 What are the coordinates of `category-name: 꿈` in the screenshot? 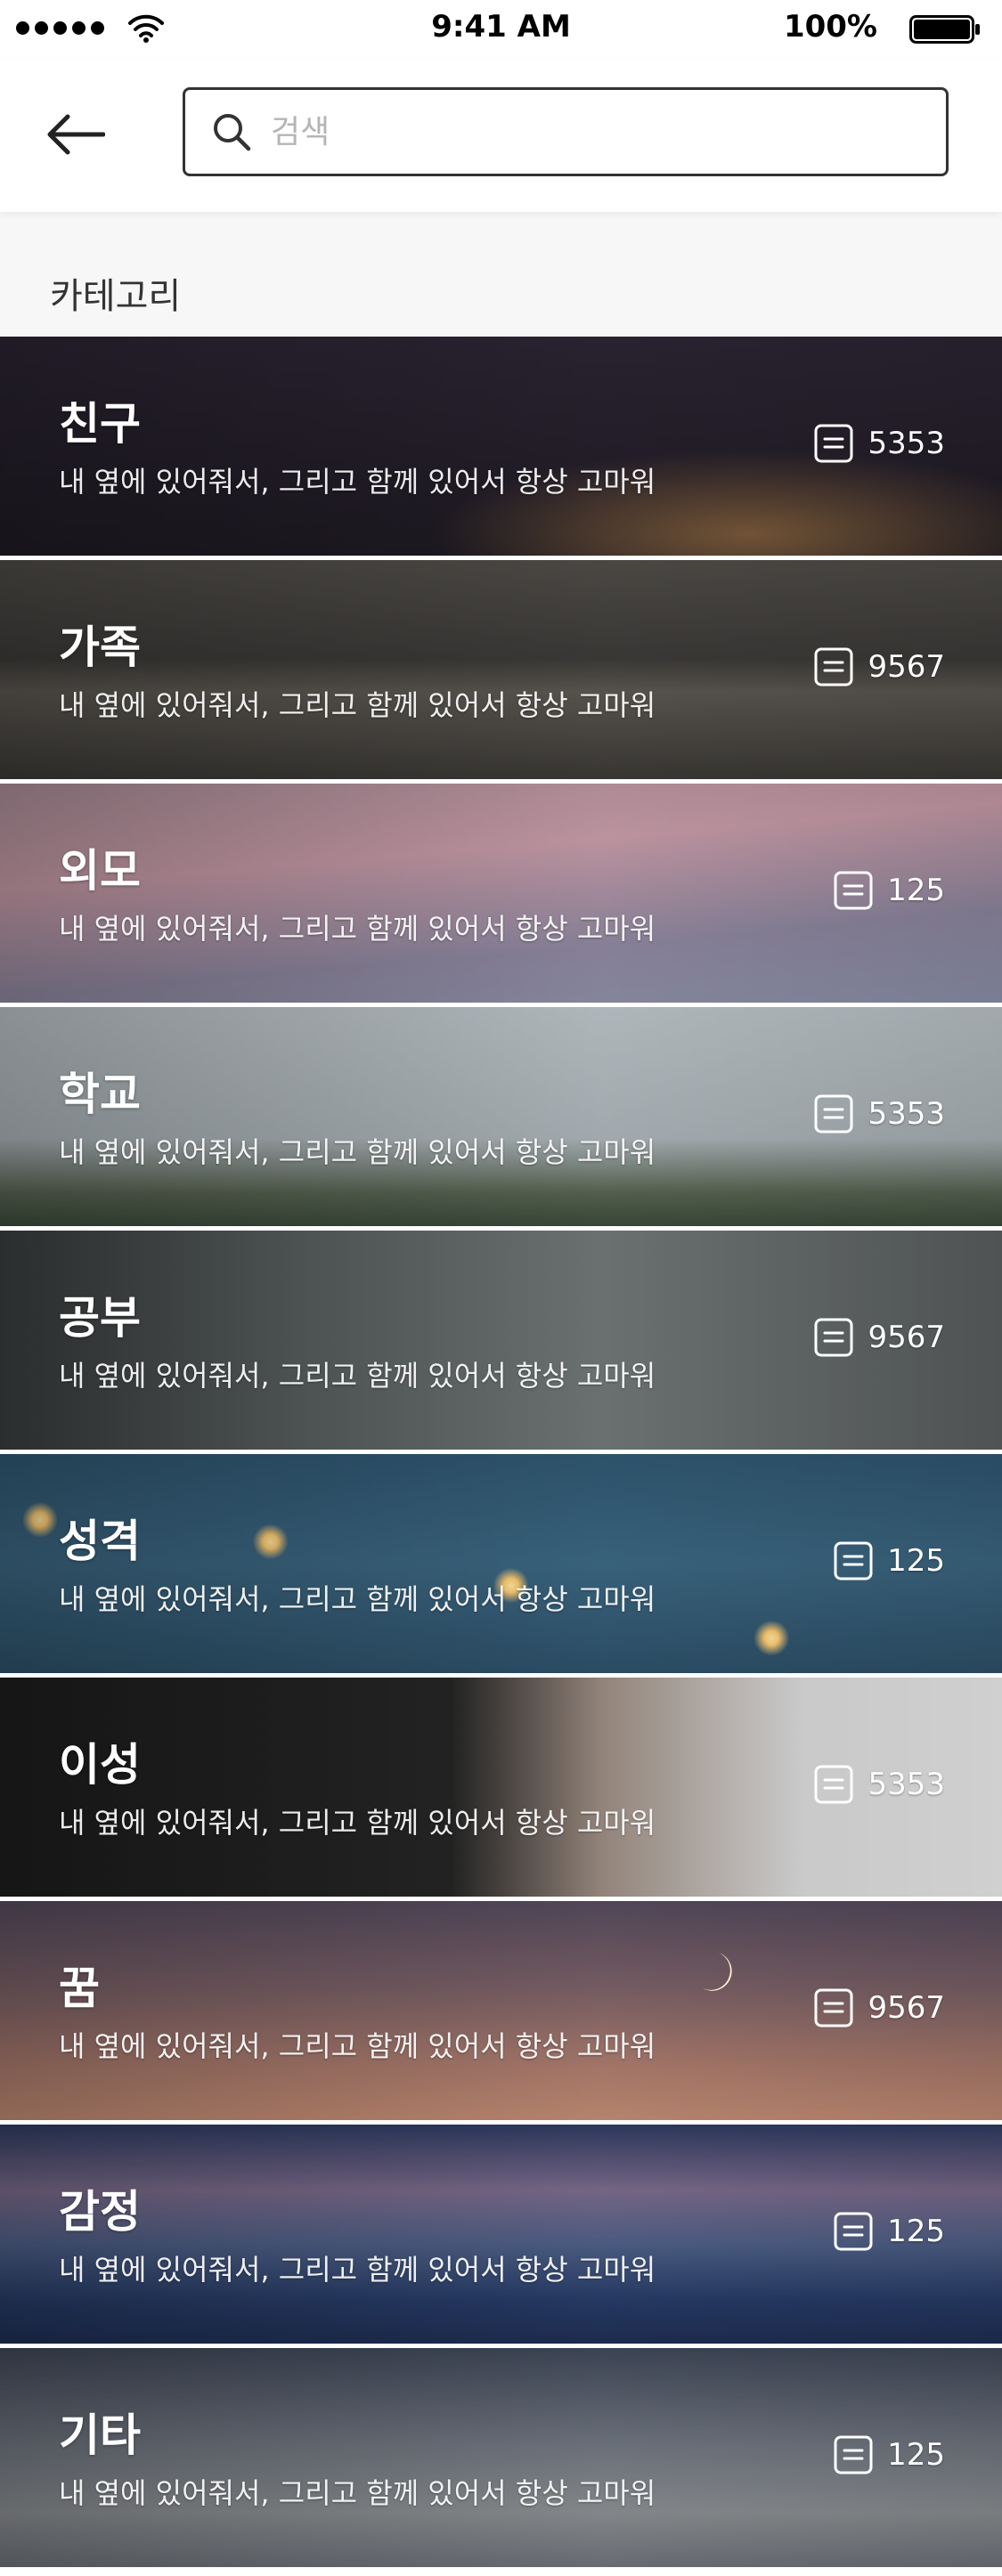 It's located at (79, 1988).